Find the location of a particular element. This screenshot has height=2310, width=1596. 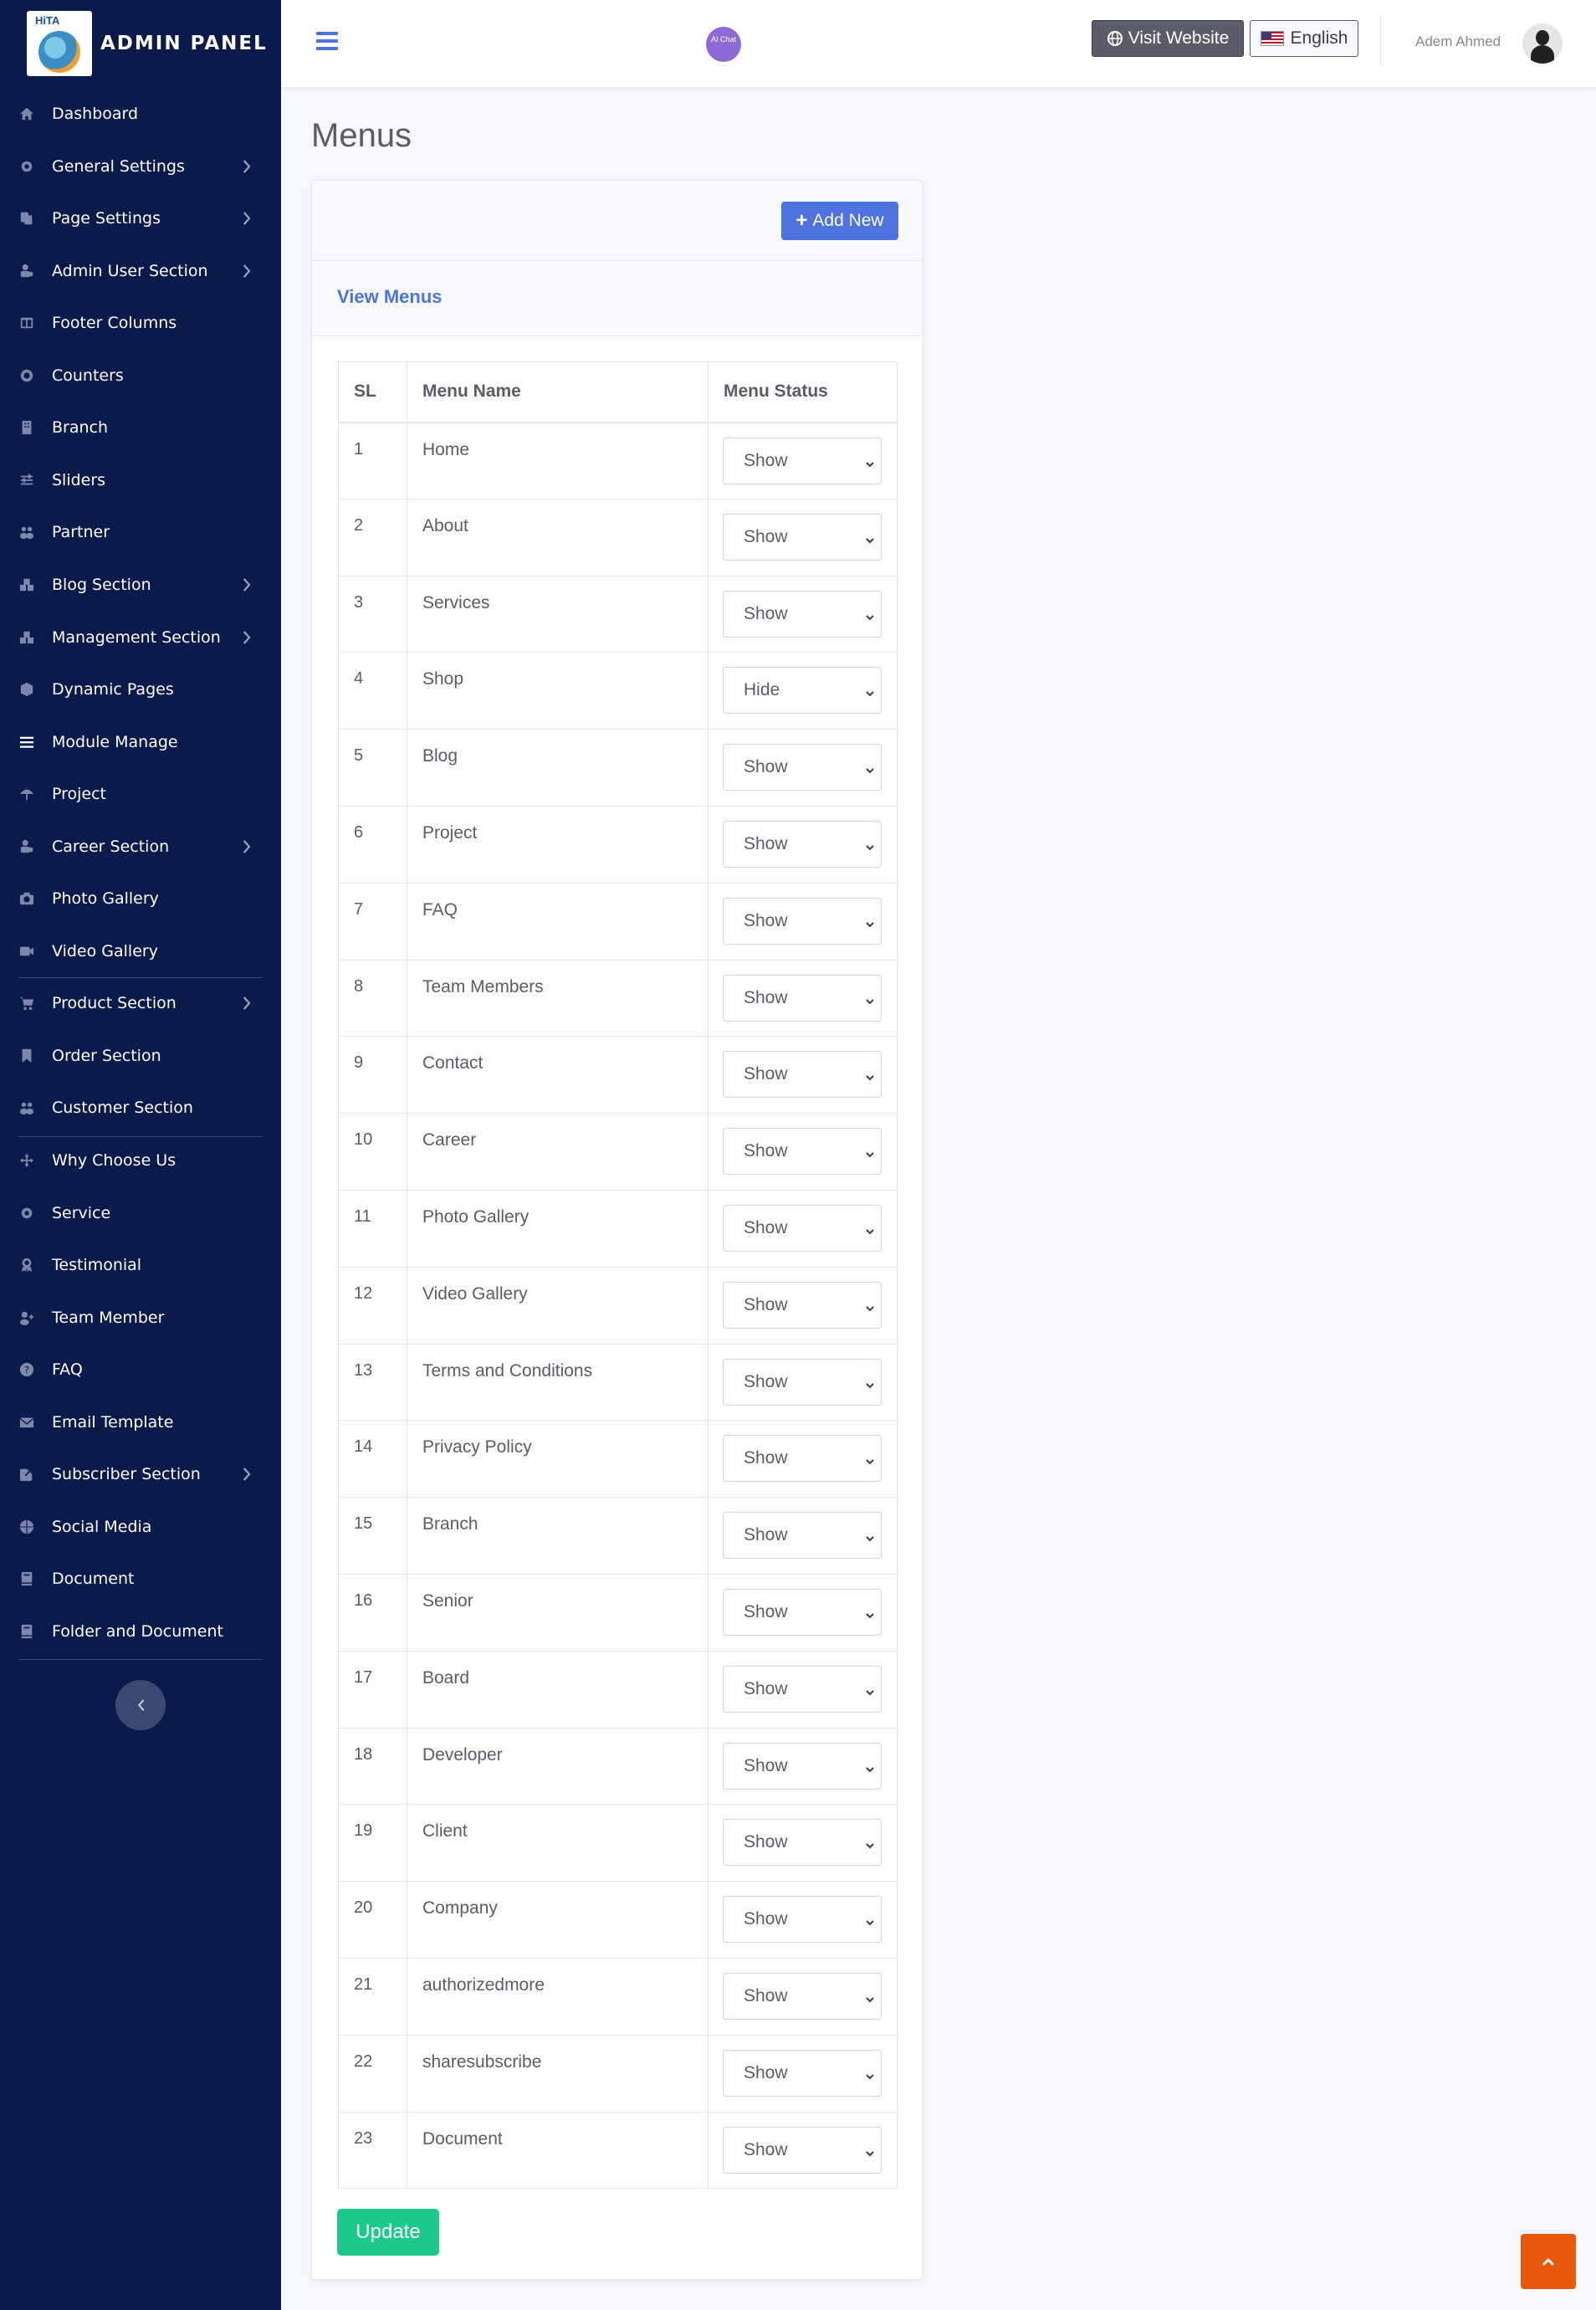

sidebar-item-customer-section: Customer Section is located at coordinates (140, 1107).